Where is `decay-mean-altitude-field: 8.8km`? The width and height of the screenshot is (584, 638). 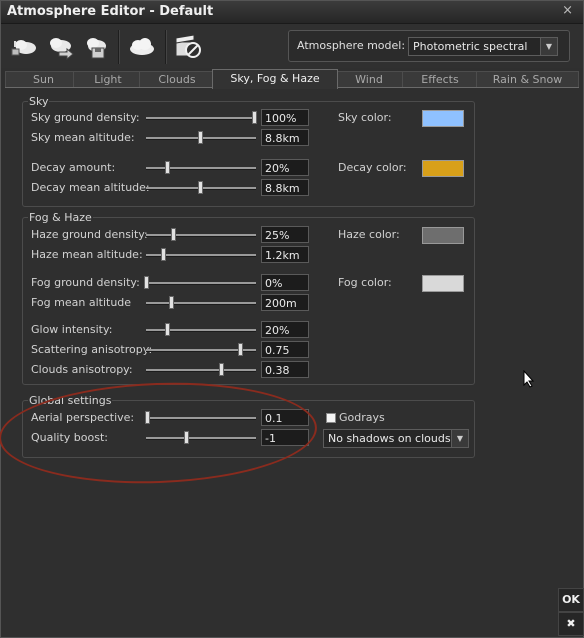
decay-mean-altitude-field: 8.8km is located at coordinates (285, 187).